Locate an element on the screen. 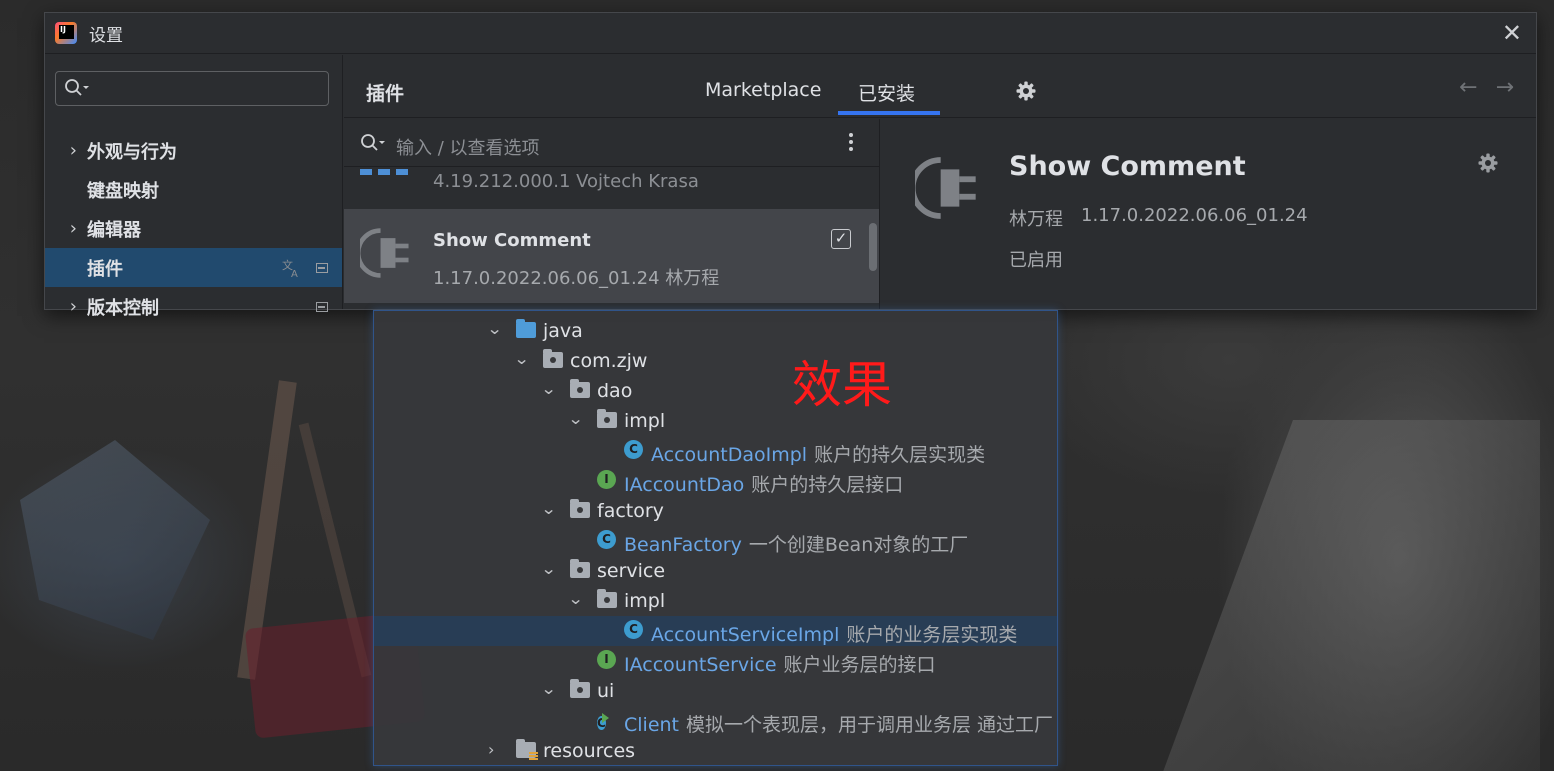  sidebar-item-keymap: 键盘映射 is located at coordinates (193, 189).